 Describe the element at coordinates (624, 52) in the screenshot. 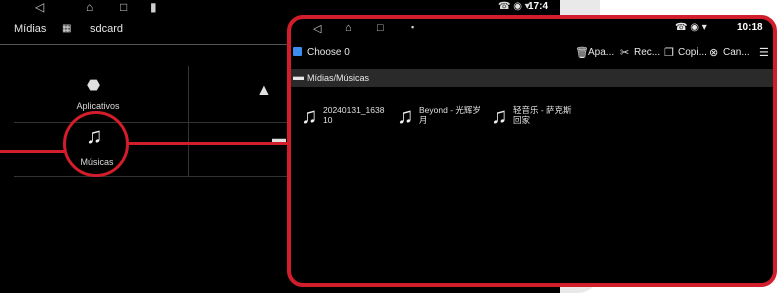

I see `scissors-icon: ✂` at that location.